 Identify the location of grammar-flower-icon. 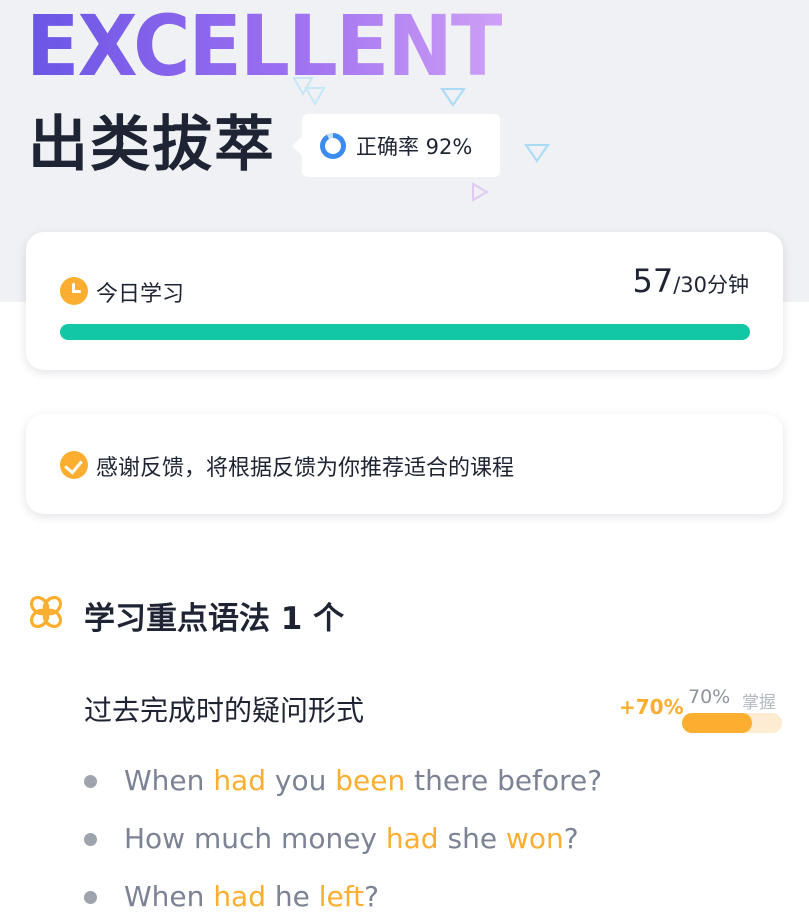
(46, 612).